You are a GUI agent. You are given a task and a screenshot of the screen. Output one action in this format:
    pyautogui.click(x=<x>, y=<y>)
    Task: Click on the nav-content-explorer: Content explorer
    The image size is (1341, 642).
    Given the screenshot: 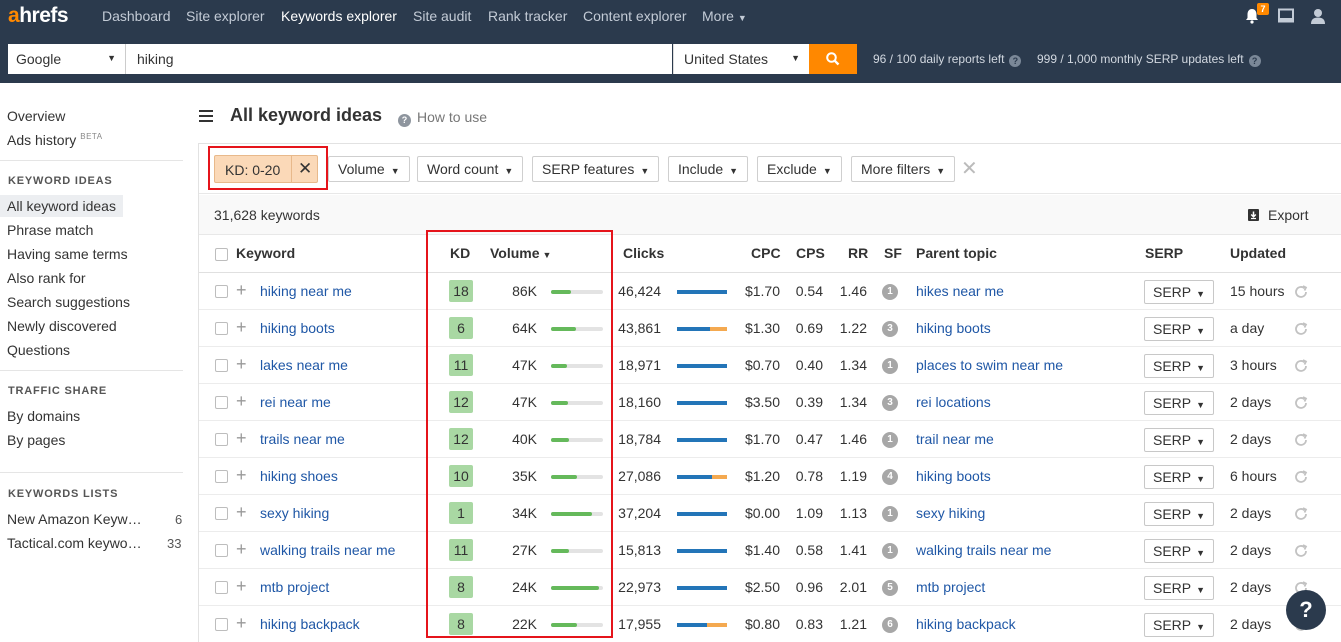 What is the action you would take?
    pyautogui.click(x=635, y=16)
    